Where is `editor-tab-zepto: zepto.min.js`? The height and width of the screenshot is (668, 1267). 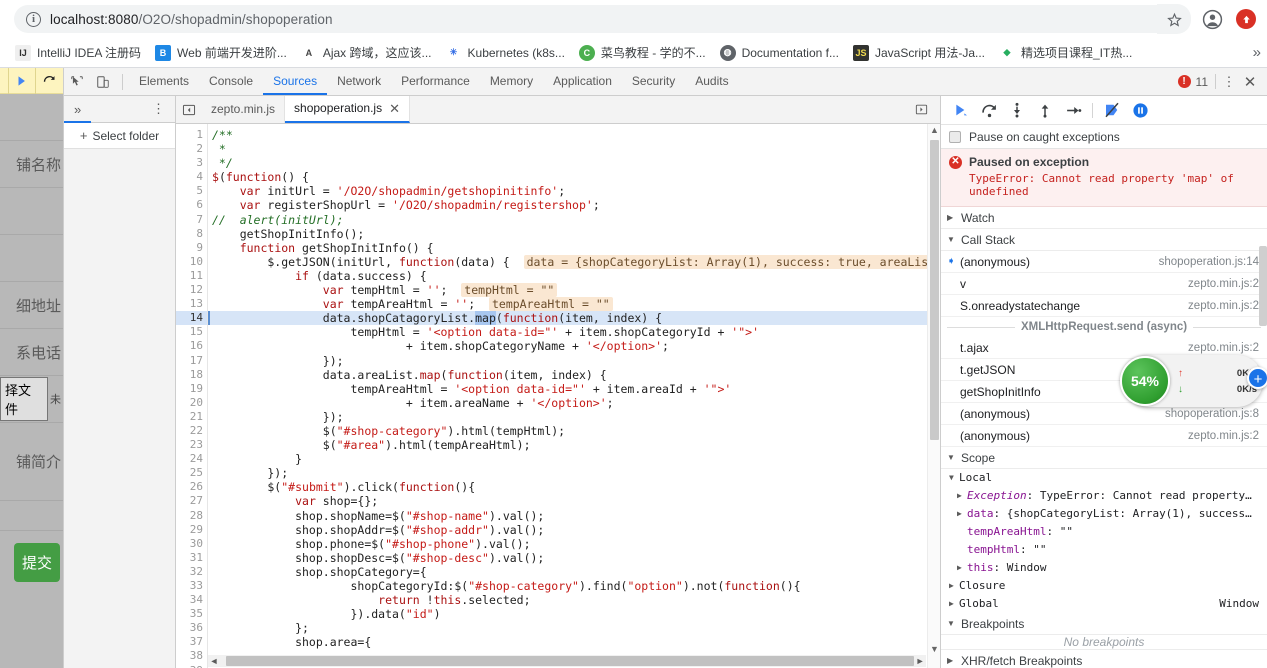
editor-tab-zepto: zepto.min.js is located at coordinates (244, 109).